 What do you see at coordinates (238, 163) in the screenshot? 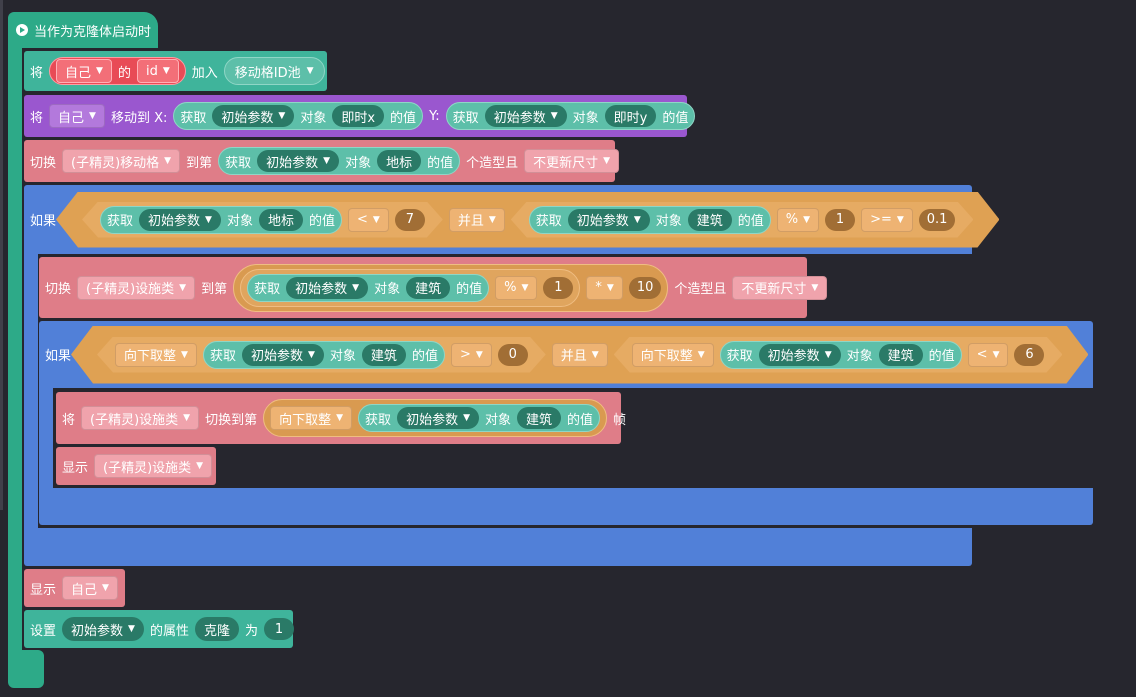
I see `label-get: 获取` at bounding box center [238, 163].